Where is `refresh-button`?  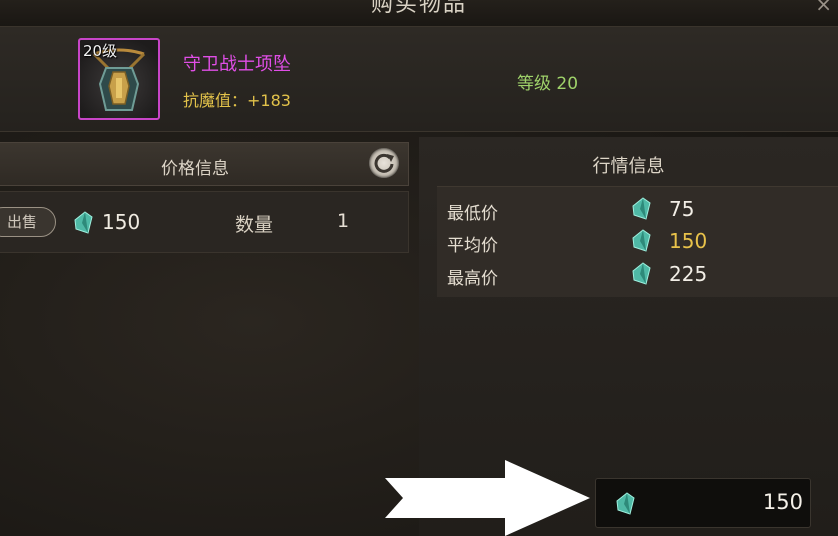 refresh-button is located at coordinates (384, 163).